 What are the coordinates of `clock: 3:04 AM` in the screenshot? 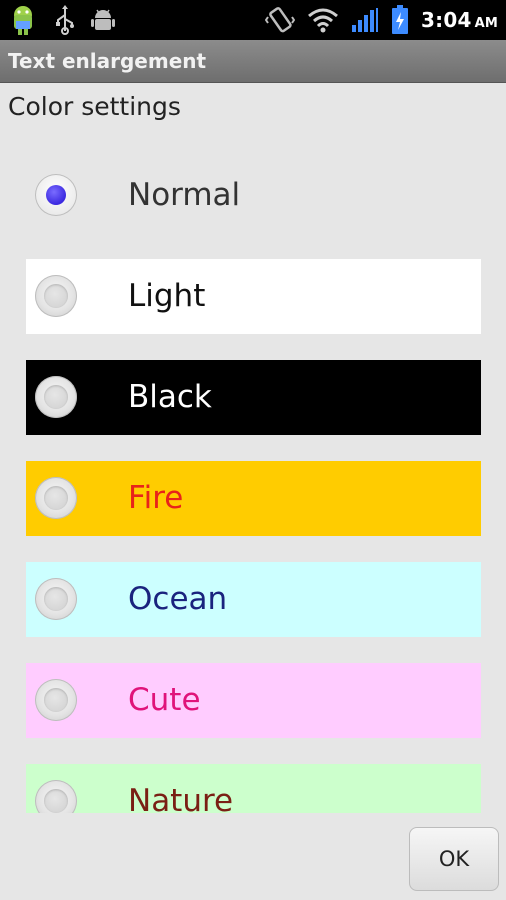 It's located at (459, 20).